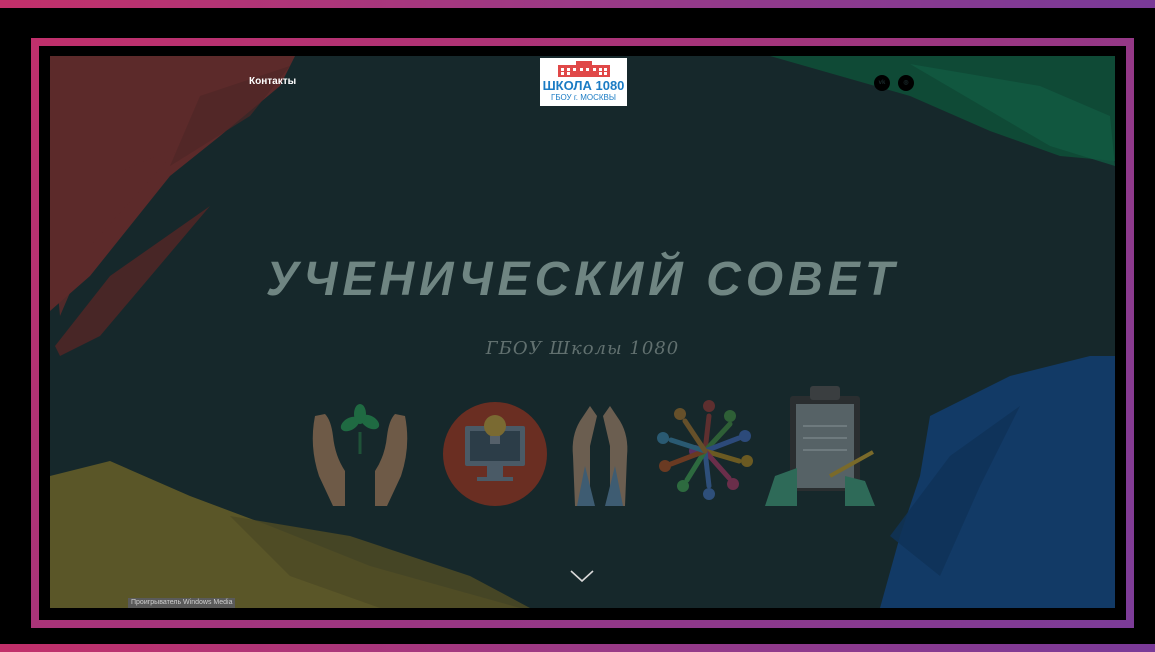 The width and height of the screenshot is (1155, 652). Describe the element at coordinates (582, 348) in the screenshot. I see `page-subtitle: ГБОУ Школы 1080` at that location.